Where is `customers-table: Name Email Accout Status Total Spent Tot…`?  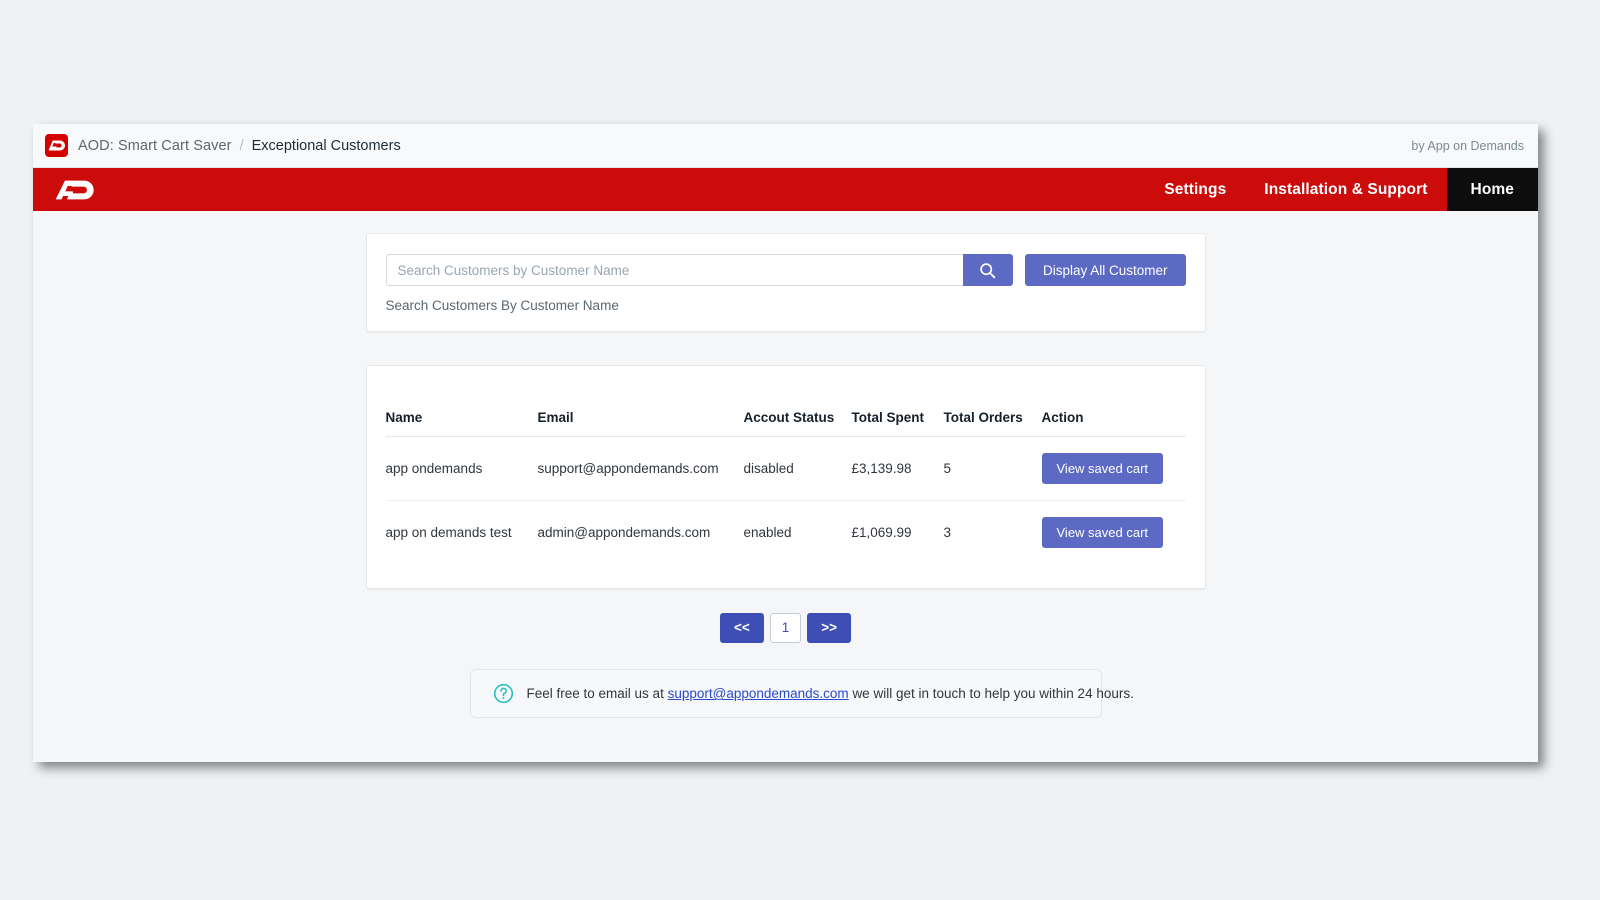
customers-table: Name Email Accout Status Total Spent Tot… is located at coordinates (785, 475).